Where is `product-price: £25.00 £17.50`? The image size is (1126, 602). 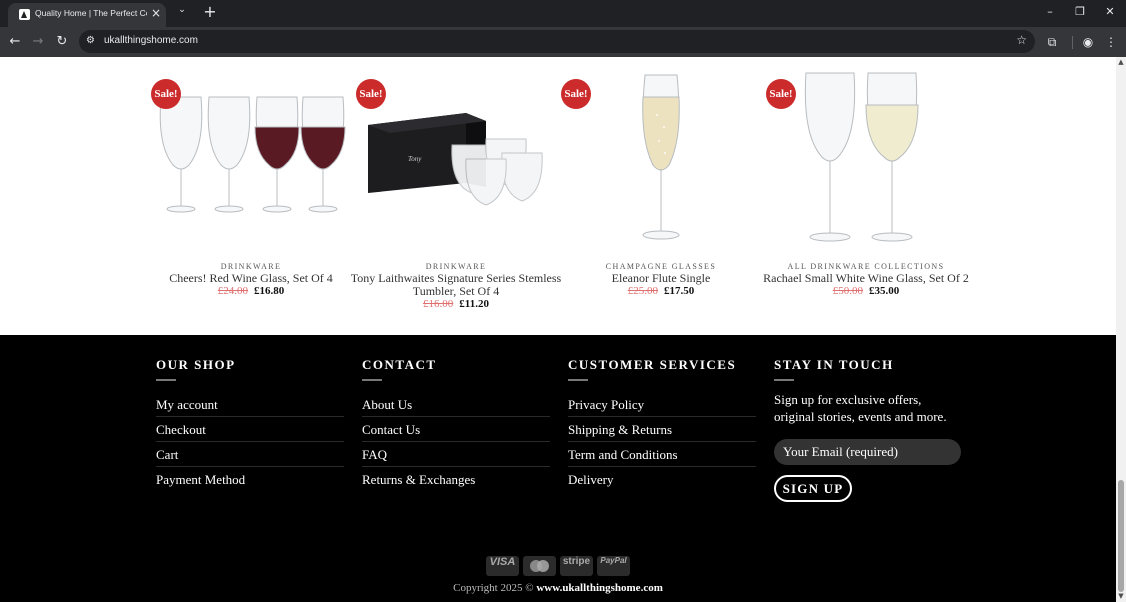
product-price: £25.00 £17.50 is located at coordinates (661, 291).